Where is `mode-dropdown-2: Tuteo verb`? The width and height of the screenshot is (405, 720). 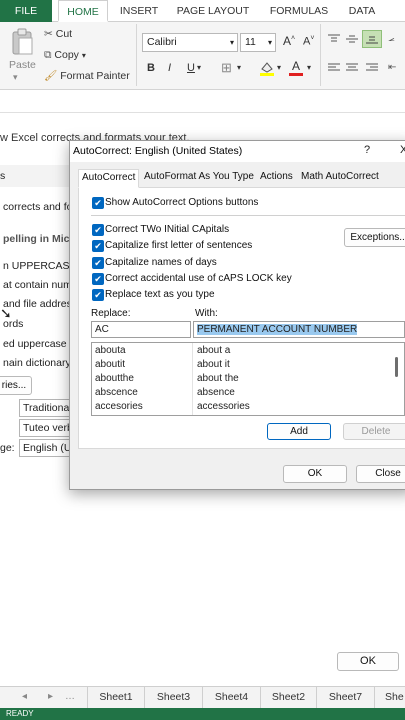 mode-dropdown-2: Tuteo verb is located at coordinates (45, 428).